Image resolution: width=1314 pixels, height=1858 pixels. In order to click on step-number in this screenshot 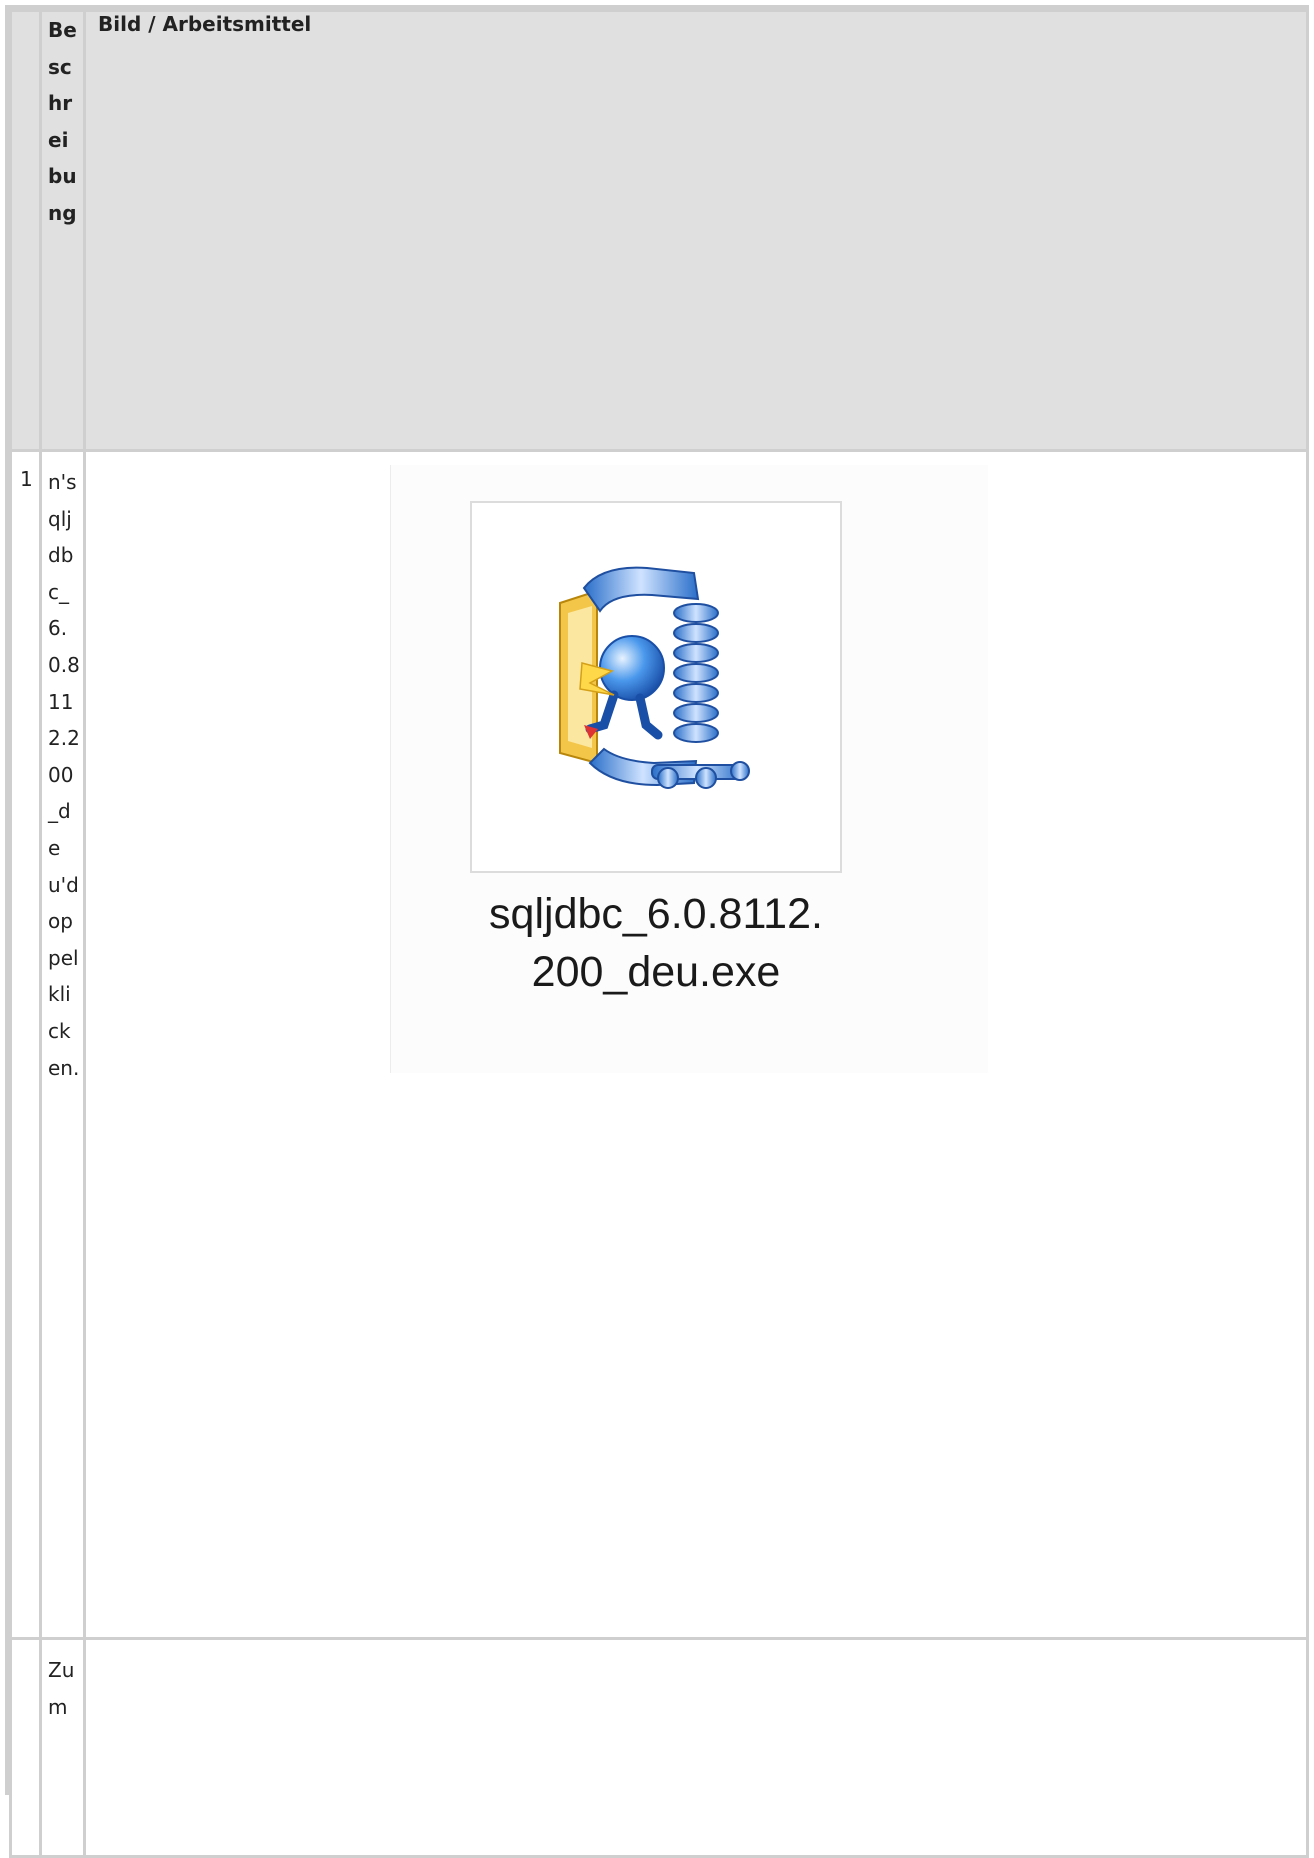, I will do `click(25, 1747)`.